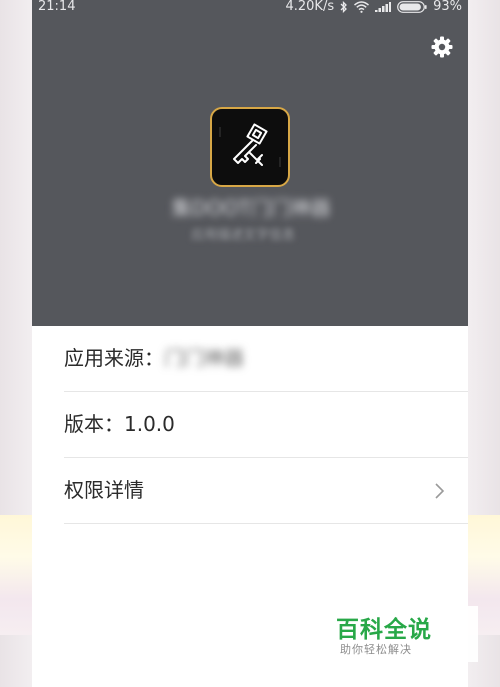 The image size is (500, 687). Describe the element at coordinates (384, 630) in the screenshot. I see `watermark-title: 百科全说` at that location.